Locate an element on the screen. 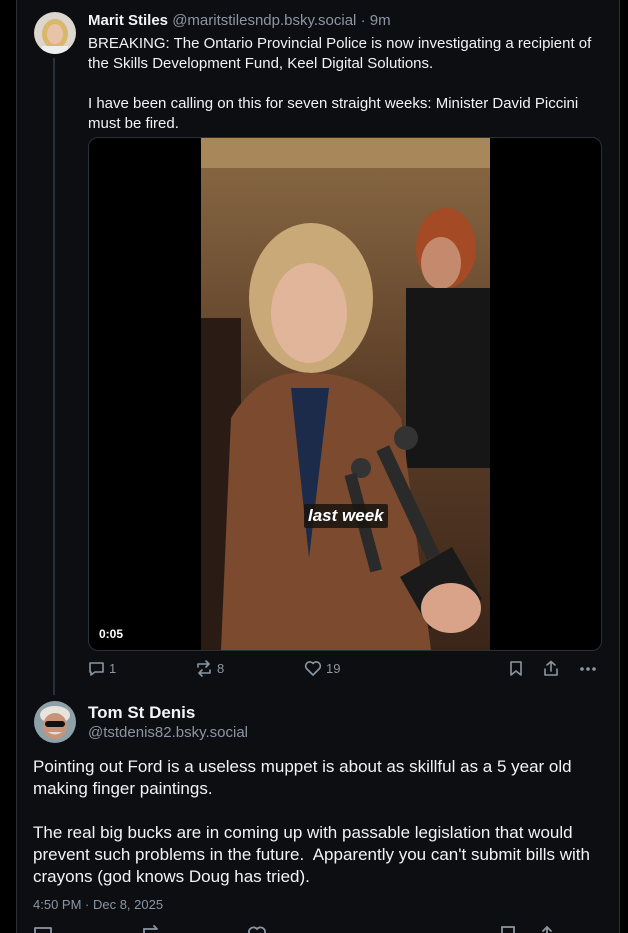 The width and height of the screenshot is (628, 933). thread-connector-line is located at coordinates (54, 376).